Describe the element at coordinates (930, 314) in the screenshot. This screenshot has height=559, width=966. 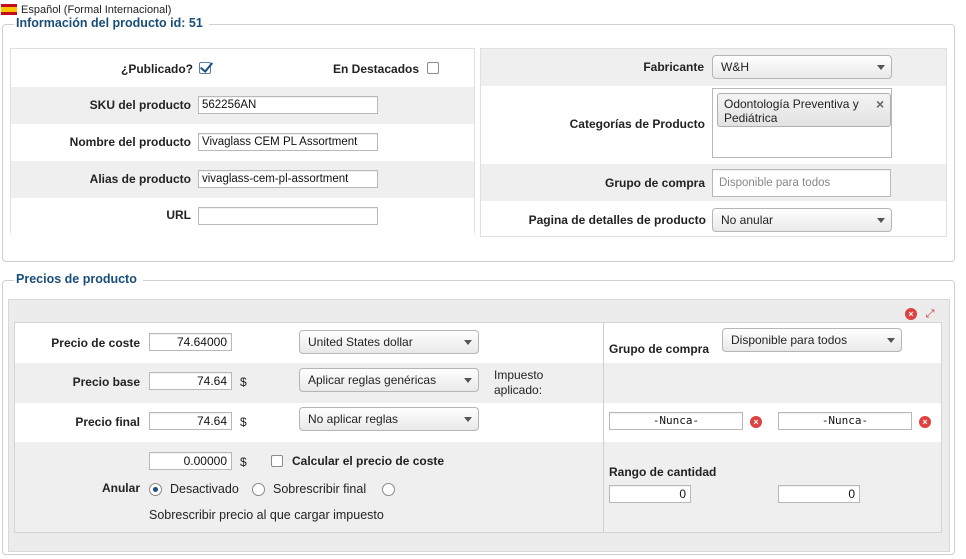
I see `expand-icon: ⤢` at that location.